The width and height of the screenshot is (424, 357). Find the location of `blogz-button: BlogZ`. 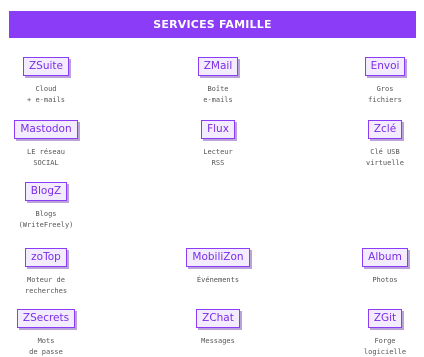

blogz-button: BlogZ is located at coordinates (46, 191).